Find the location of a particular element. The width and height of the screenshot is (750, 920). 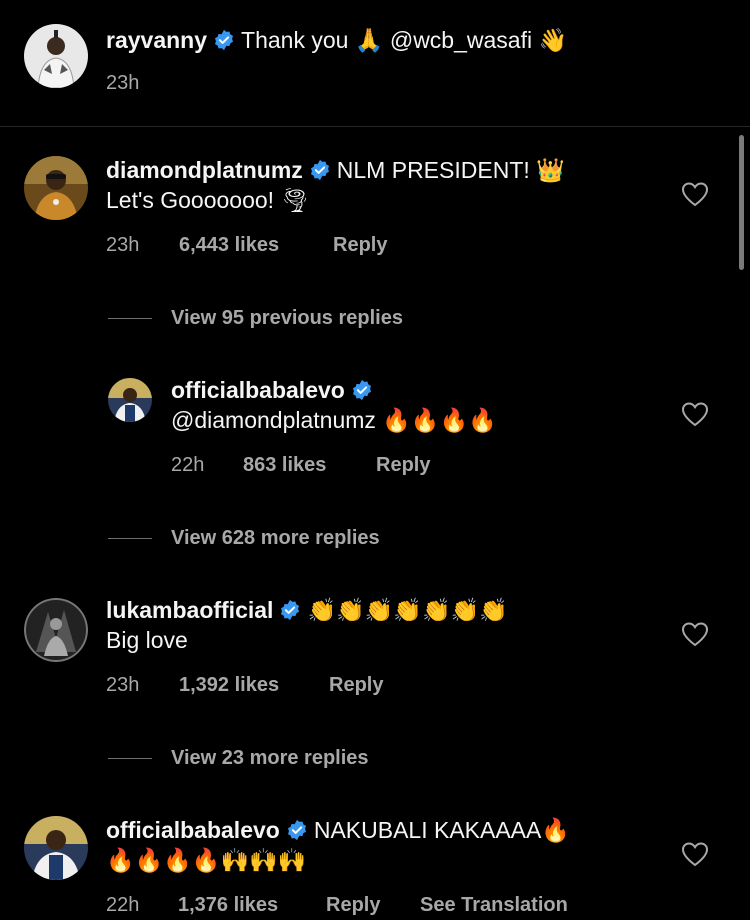

reply-1-line-1: officialbabalevo is located at coordinates (275, 390).